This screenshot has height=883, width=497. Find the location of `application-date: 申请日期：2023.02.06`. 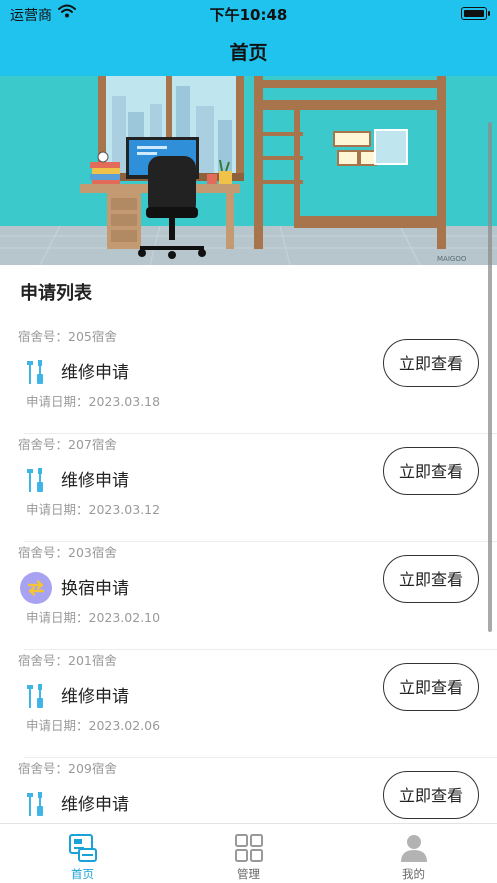

application-date: 申请日期：2023.02.06 is located at coordinates (93, 725).